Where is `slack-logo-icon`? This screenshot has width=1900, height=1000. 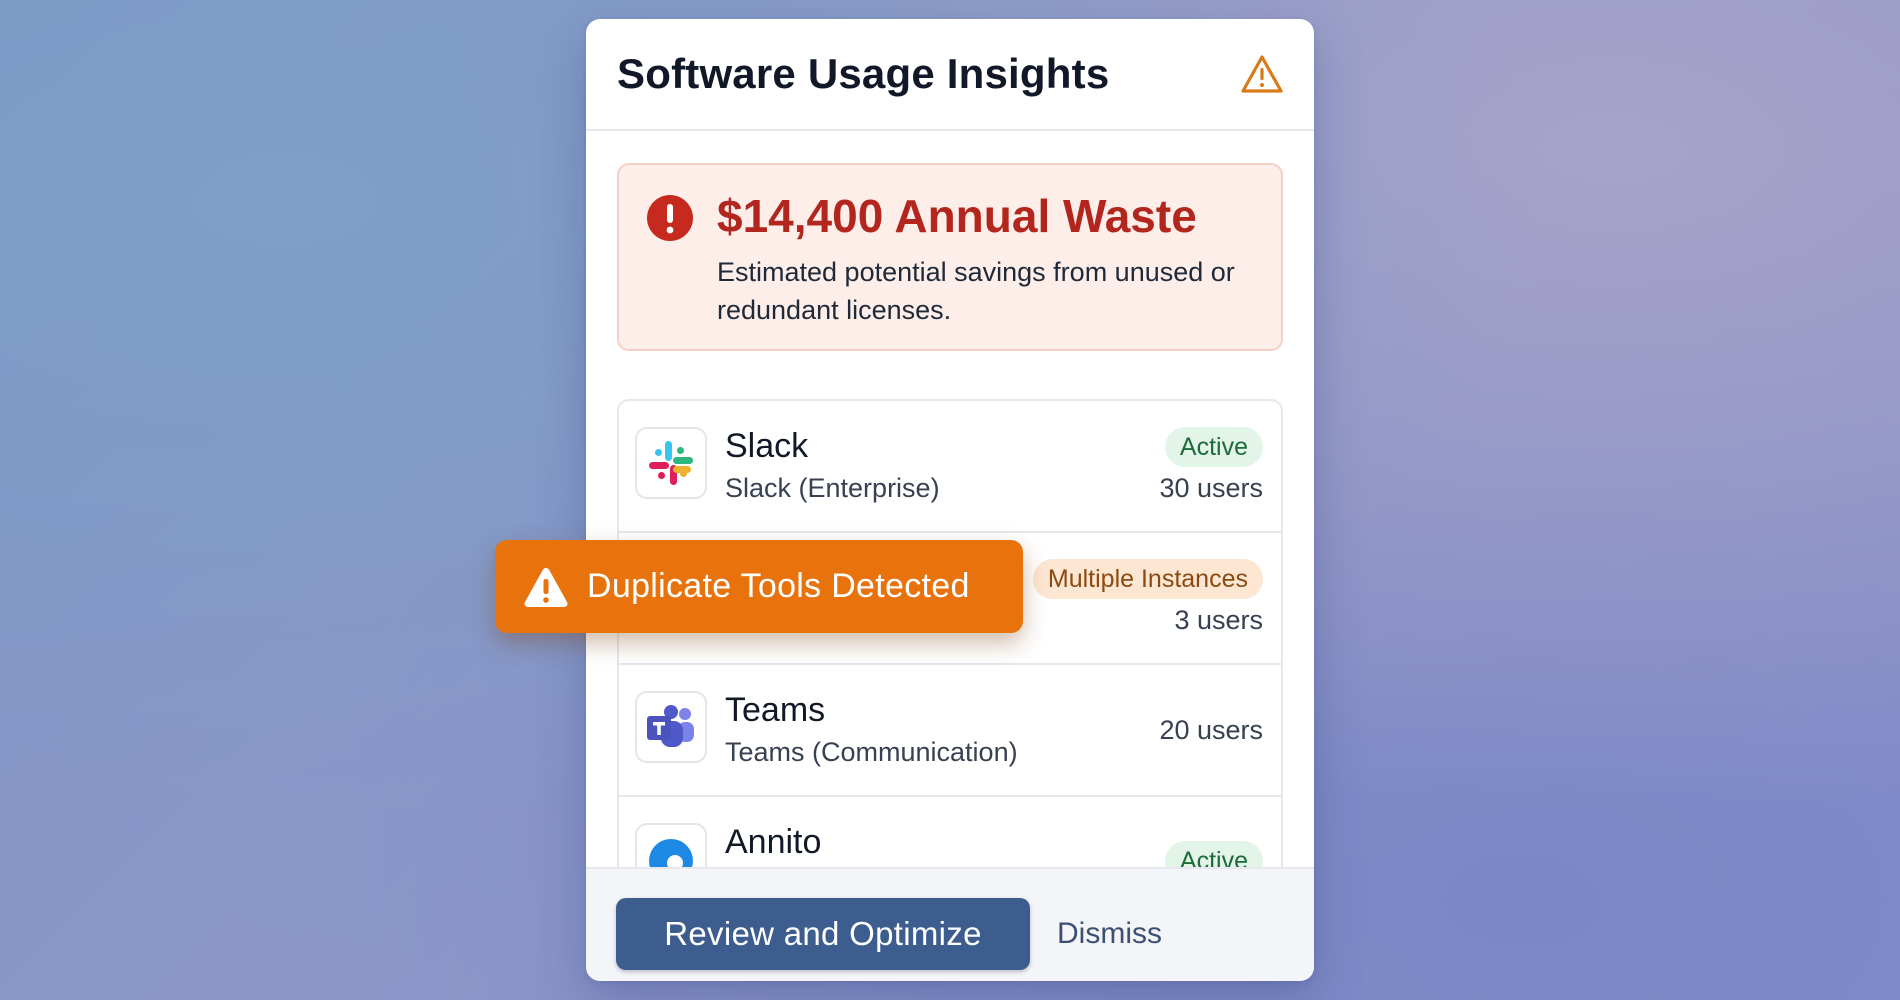
slack-logo-icon is located at coordinates (671, 463).